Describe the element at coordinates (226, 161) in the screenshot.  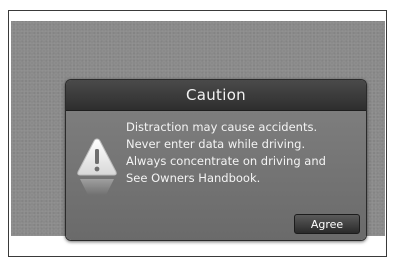
I see `message-line: Always concentrate on driving and` at that location.